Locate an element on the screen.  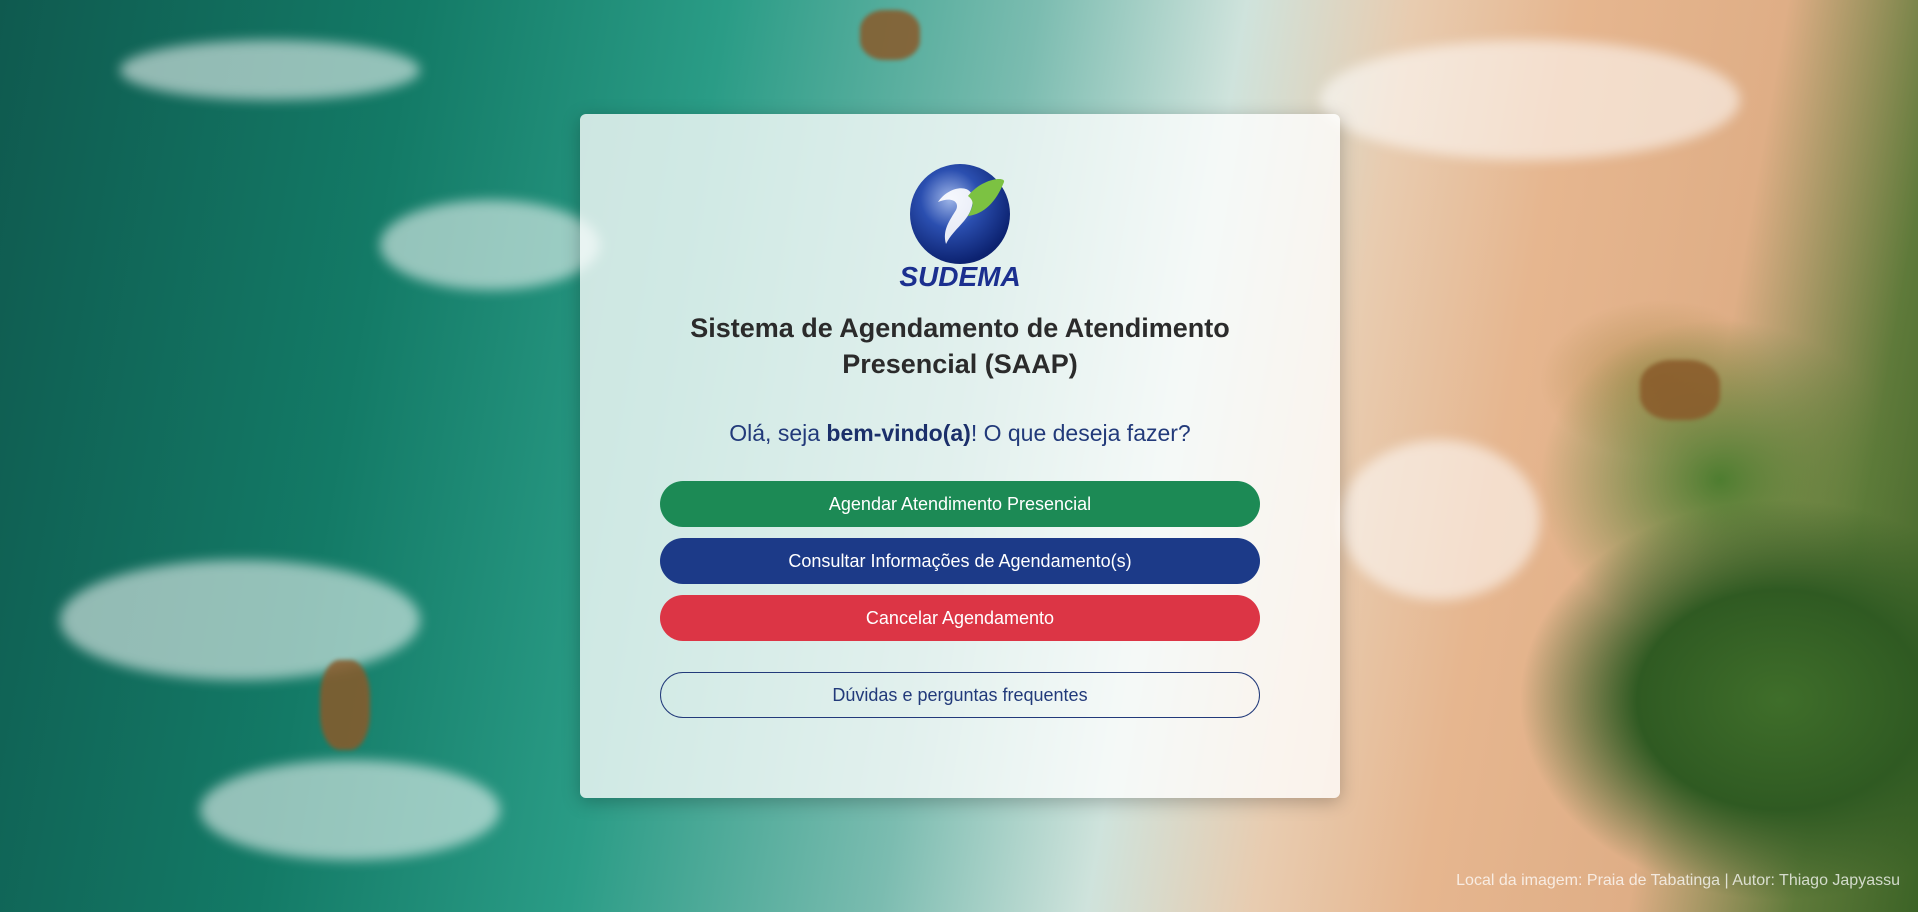
welcome-suffix: ! O que deseja fazer? is located at coordinates (1080, 433).